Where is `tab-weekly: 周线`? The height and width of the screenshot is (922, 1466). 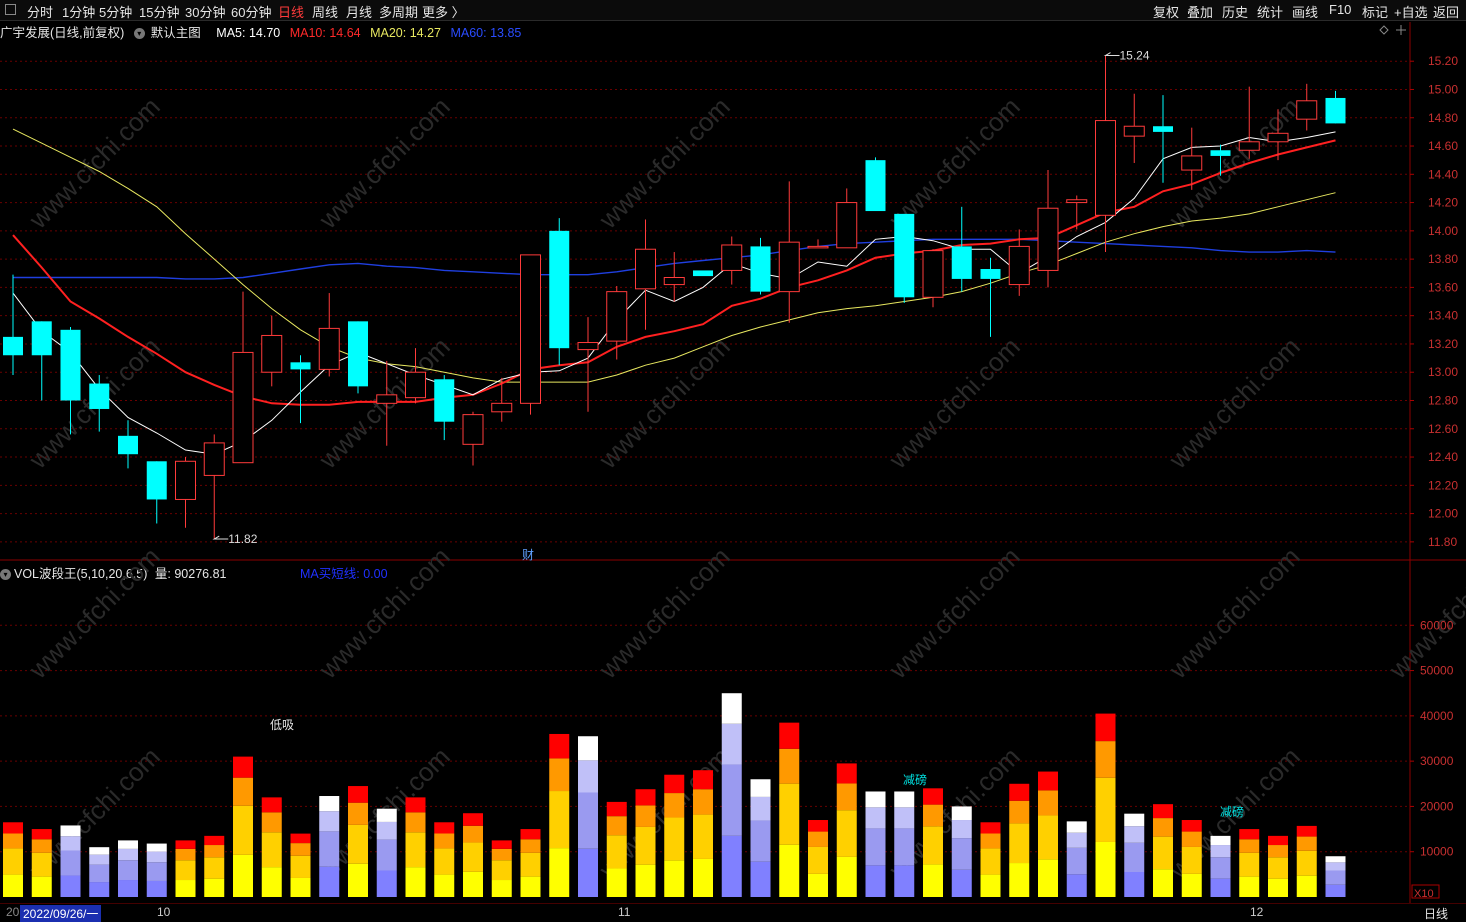 tab-weekly: 周线 is located at coordinates (325, 11).